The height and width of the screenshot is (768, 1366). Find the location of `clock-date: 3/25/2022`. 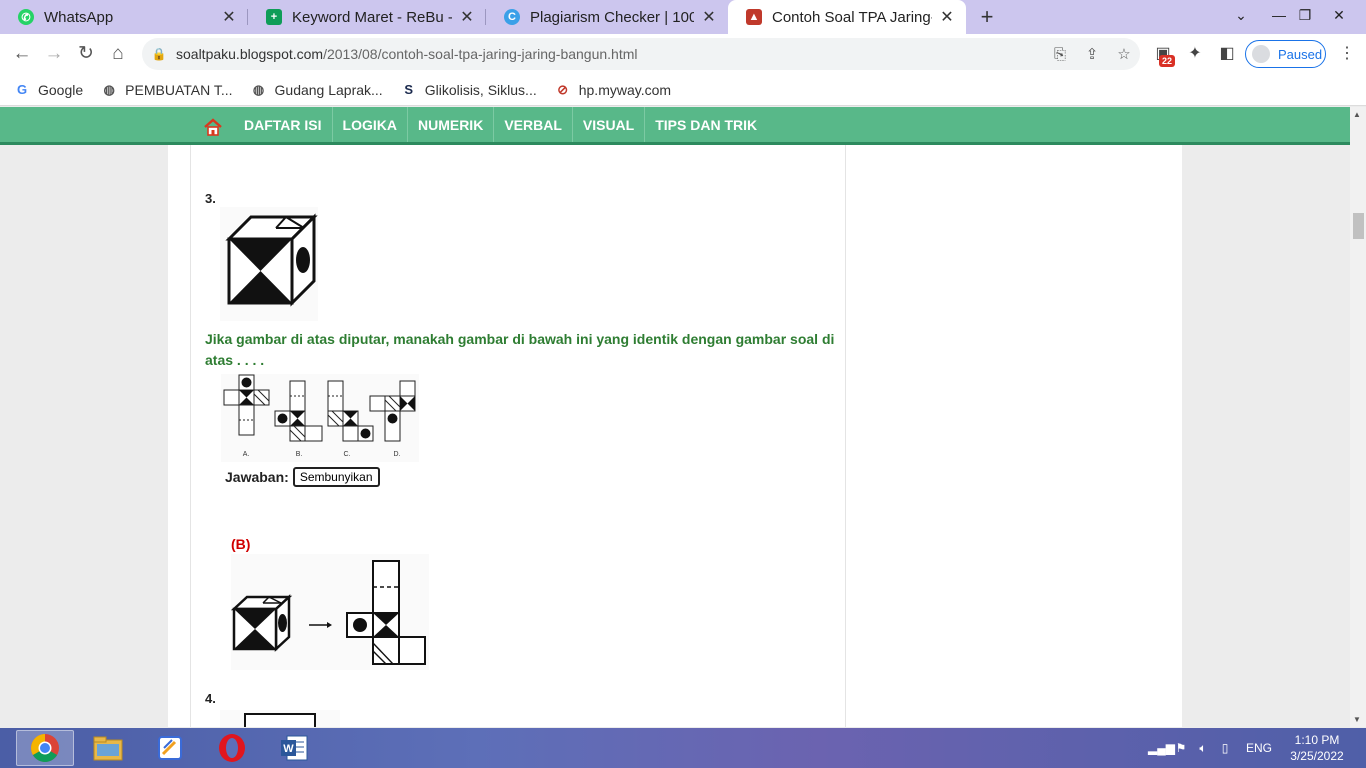

clock-date: 3/25/2022 is located at coordinates (1317, 756).